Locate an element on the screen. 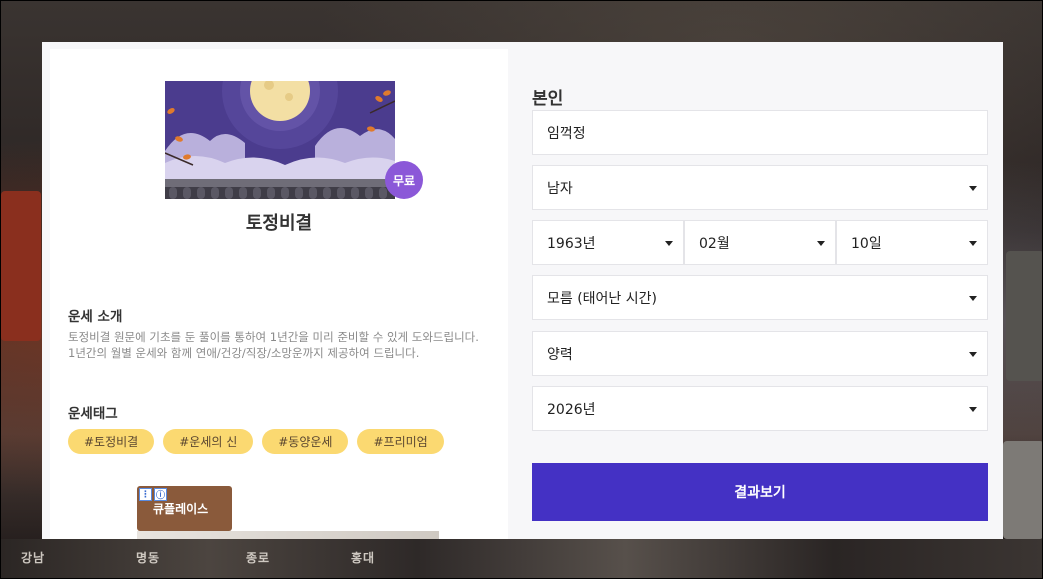 The height and width of the screenshot is (579, 1043). ad-menu-icon: ⋮ is located at coordinates (145, 494).